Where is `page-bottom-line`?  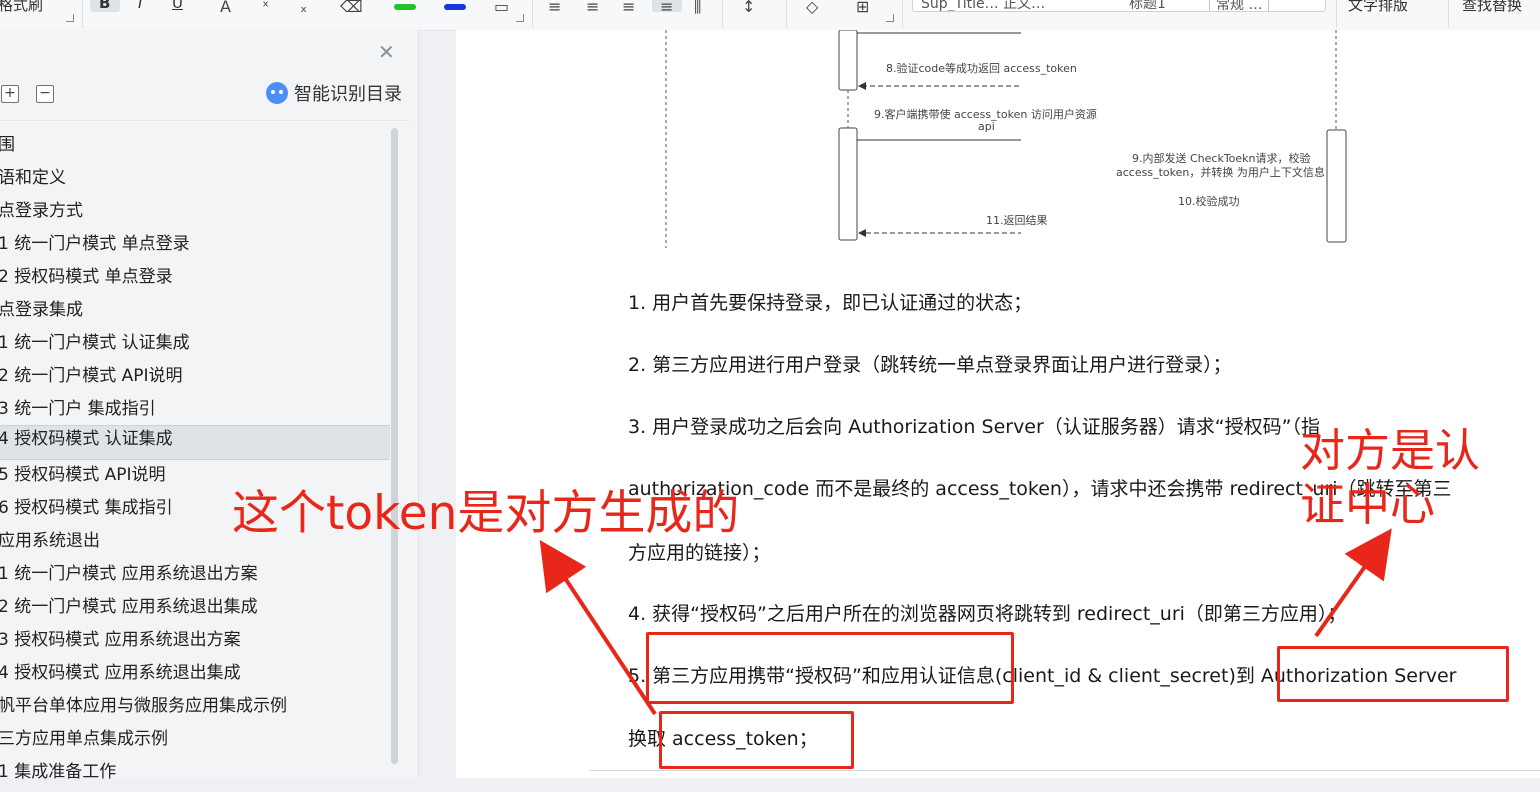 page-bottom-line is located at coordinates (1065, 770).